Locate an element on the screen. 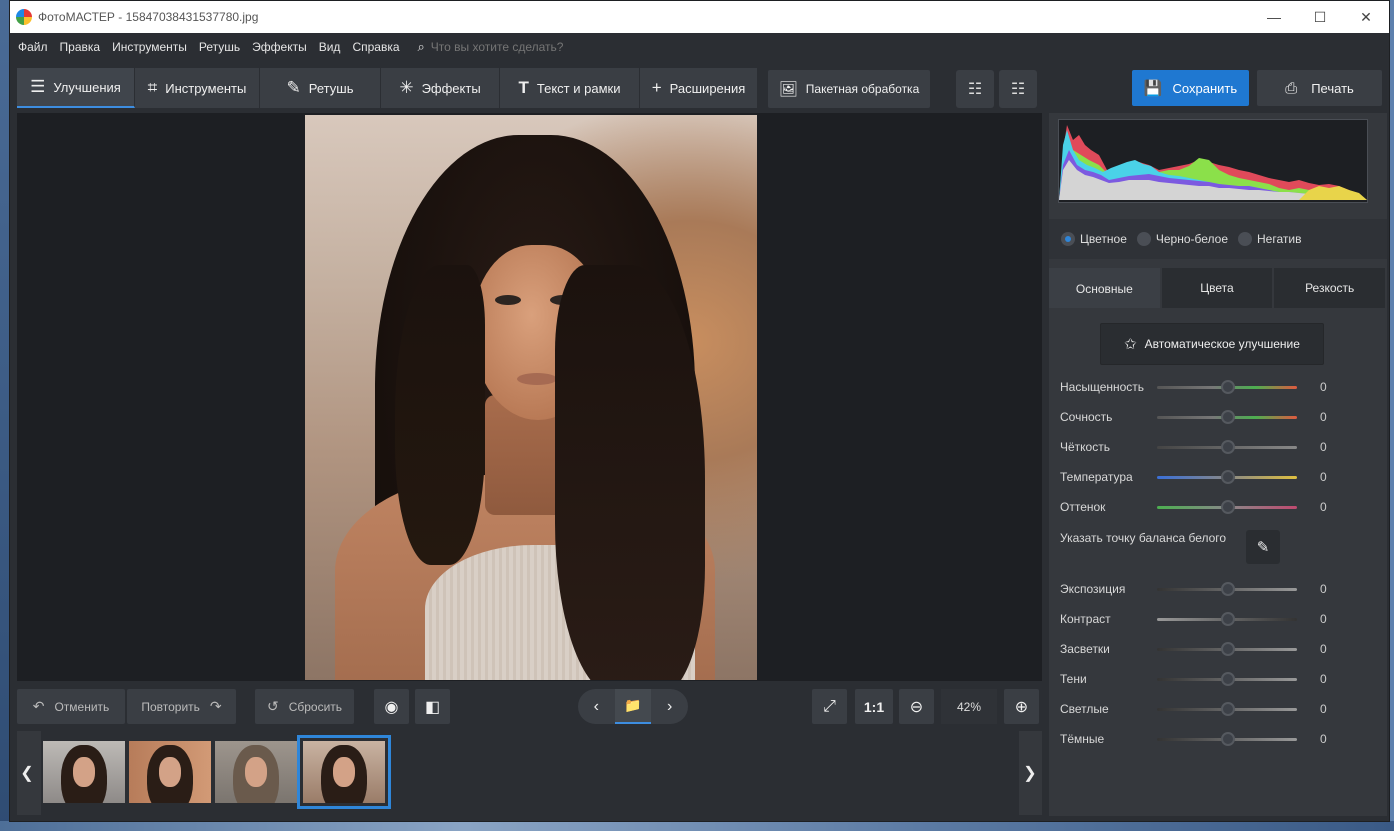 Image resolution: width=1394 pixels, height=831 pixels. open-folder-button: 📁 is located at coordinates (633, 706).